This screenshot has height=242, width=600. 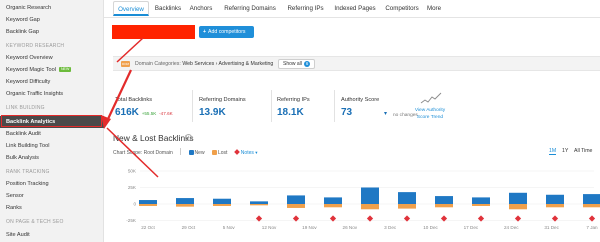 What do you see at coordinates (52, 82) in the screenshot?
I see `sidebar-item-keyword-difficulty: Keyword Difficulty` at bounding box center [52, 82].